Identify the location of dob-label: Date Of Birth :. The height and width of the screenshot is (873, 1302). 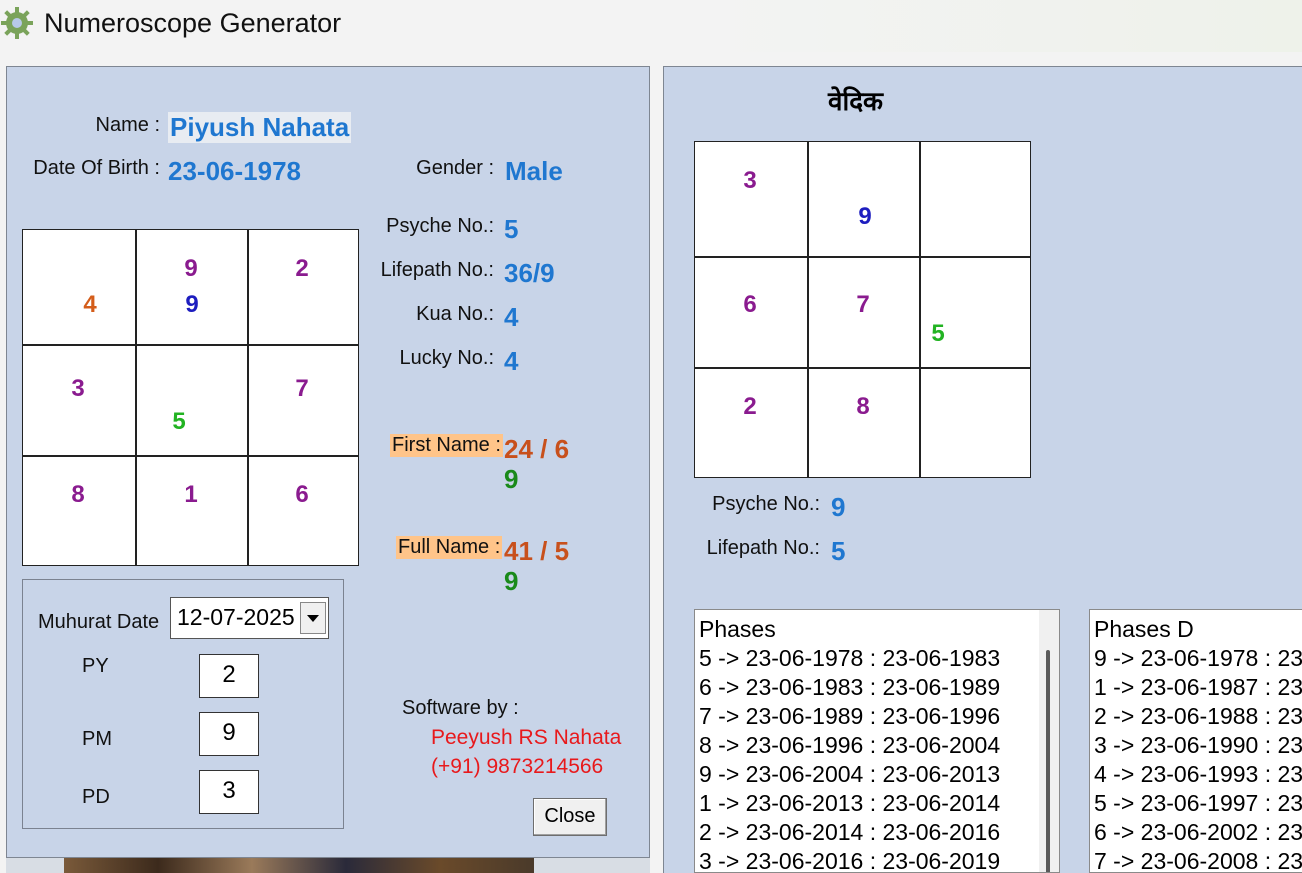
(96, 168).